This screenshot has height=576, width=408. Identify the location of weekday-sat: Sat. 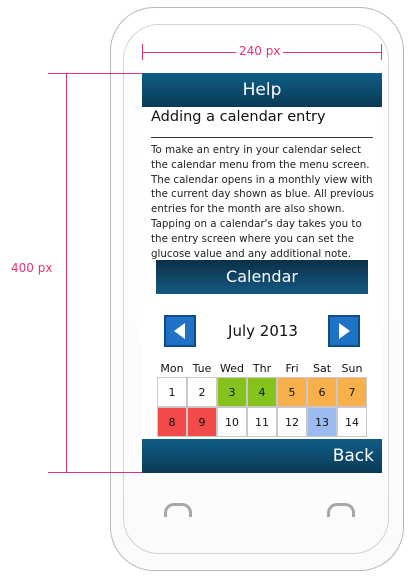
(322, 368).